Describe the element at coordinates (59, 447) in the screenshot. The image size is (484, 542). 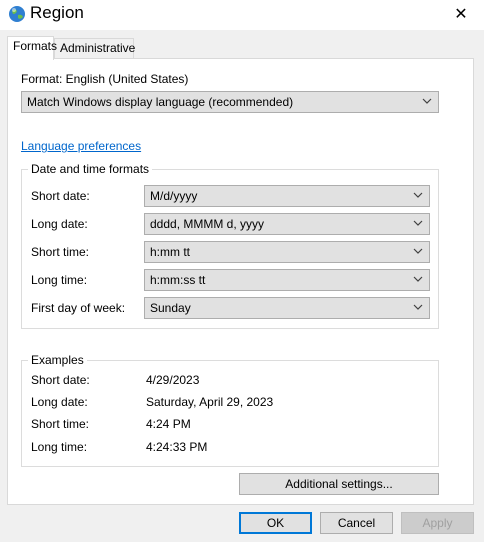
I see `example-long-time-label: Long time:` at that location.